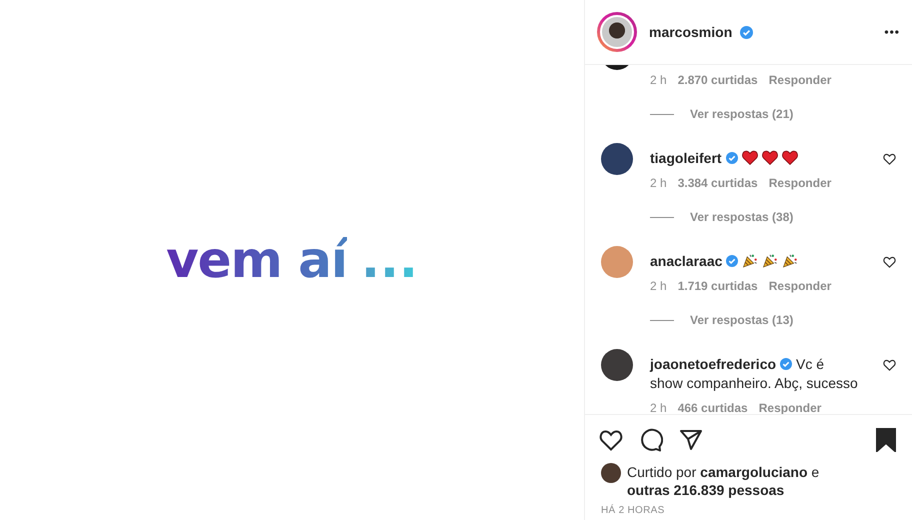 Image resolution: width=912 pixels, height=520 pixels. Describe the element at coordinates (723, 481) in the screenshot. I see `liked-by-text: Curtido por camargoluciano e outras 216.839 pessoas` at that location.